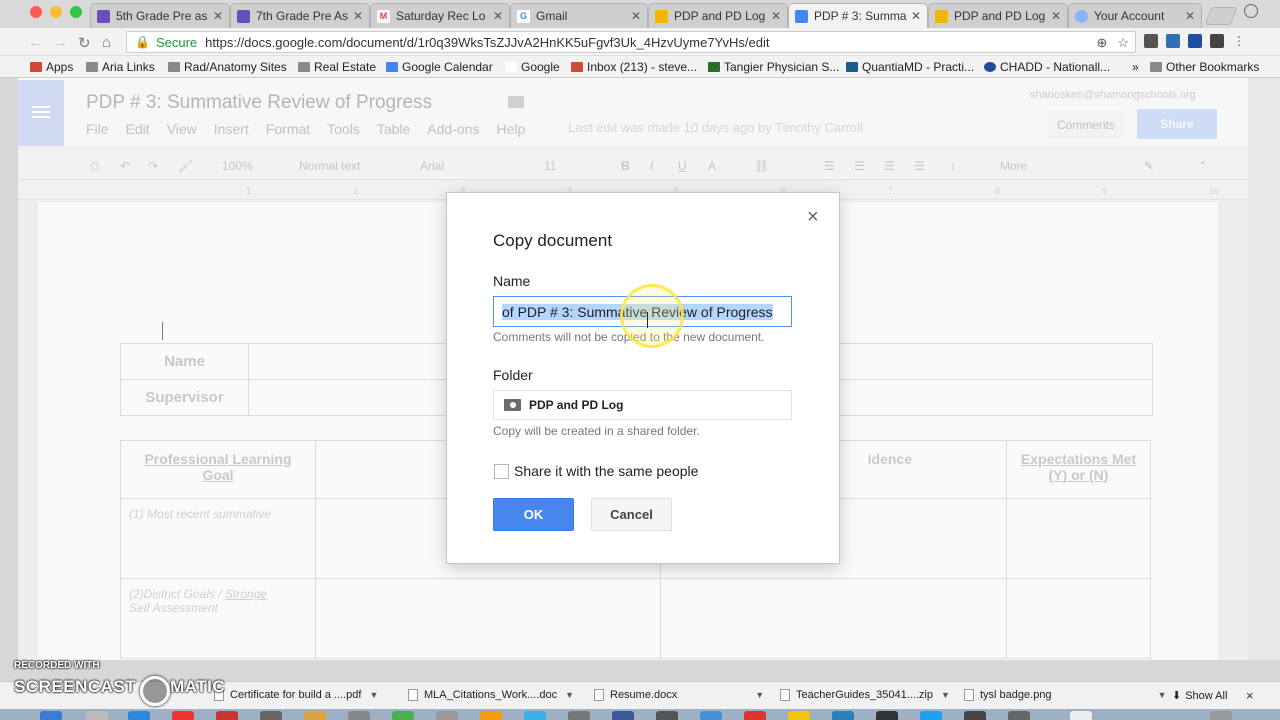  What do you see at coordinates (682, 166) in the screenshot?
I see `underline-icon: U` at bounding box center [682, 166].